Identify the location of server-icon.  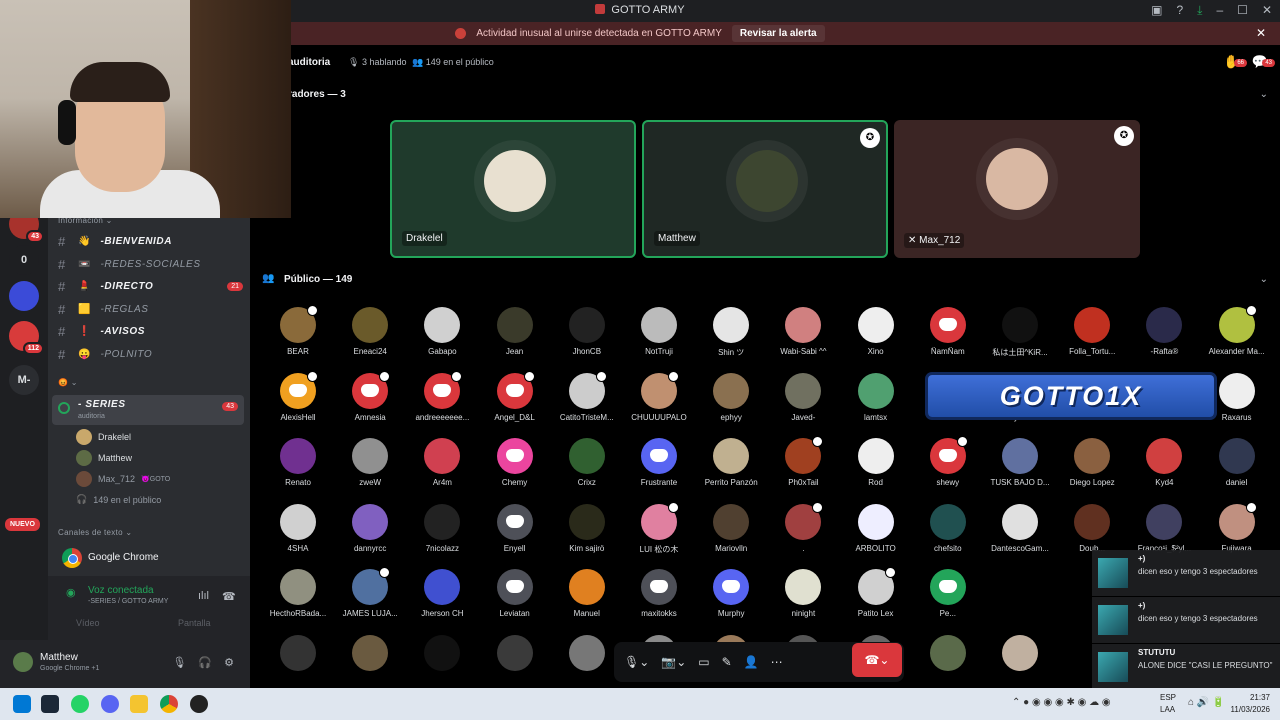
(24, 296).